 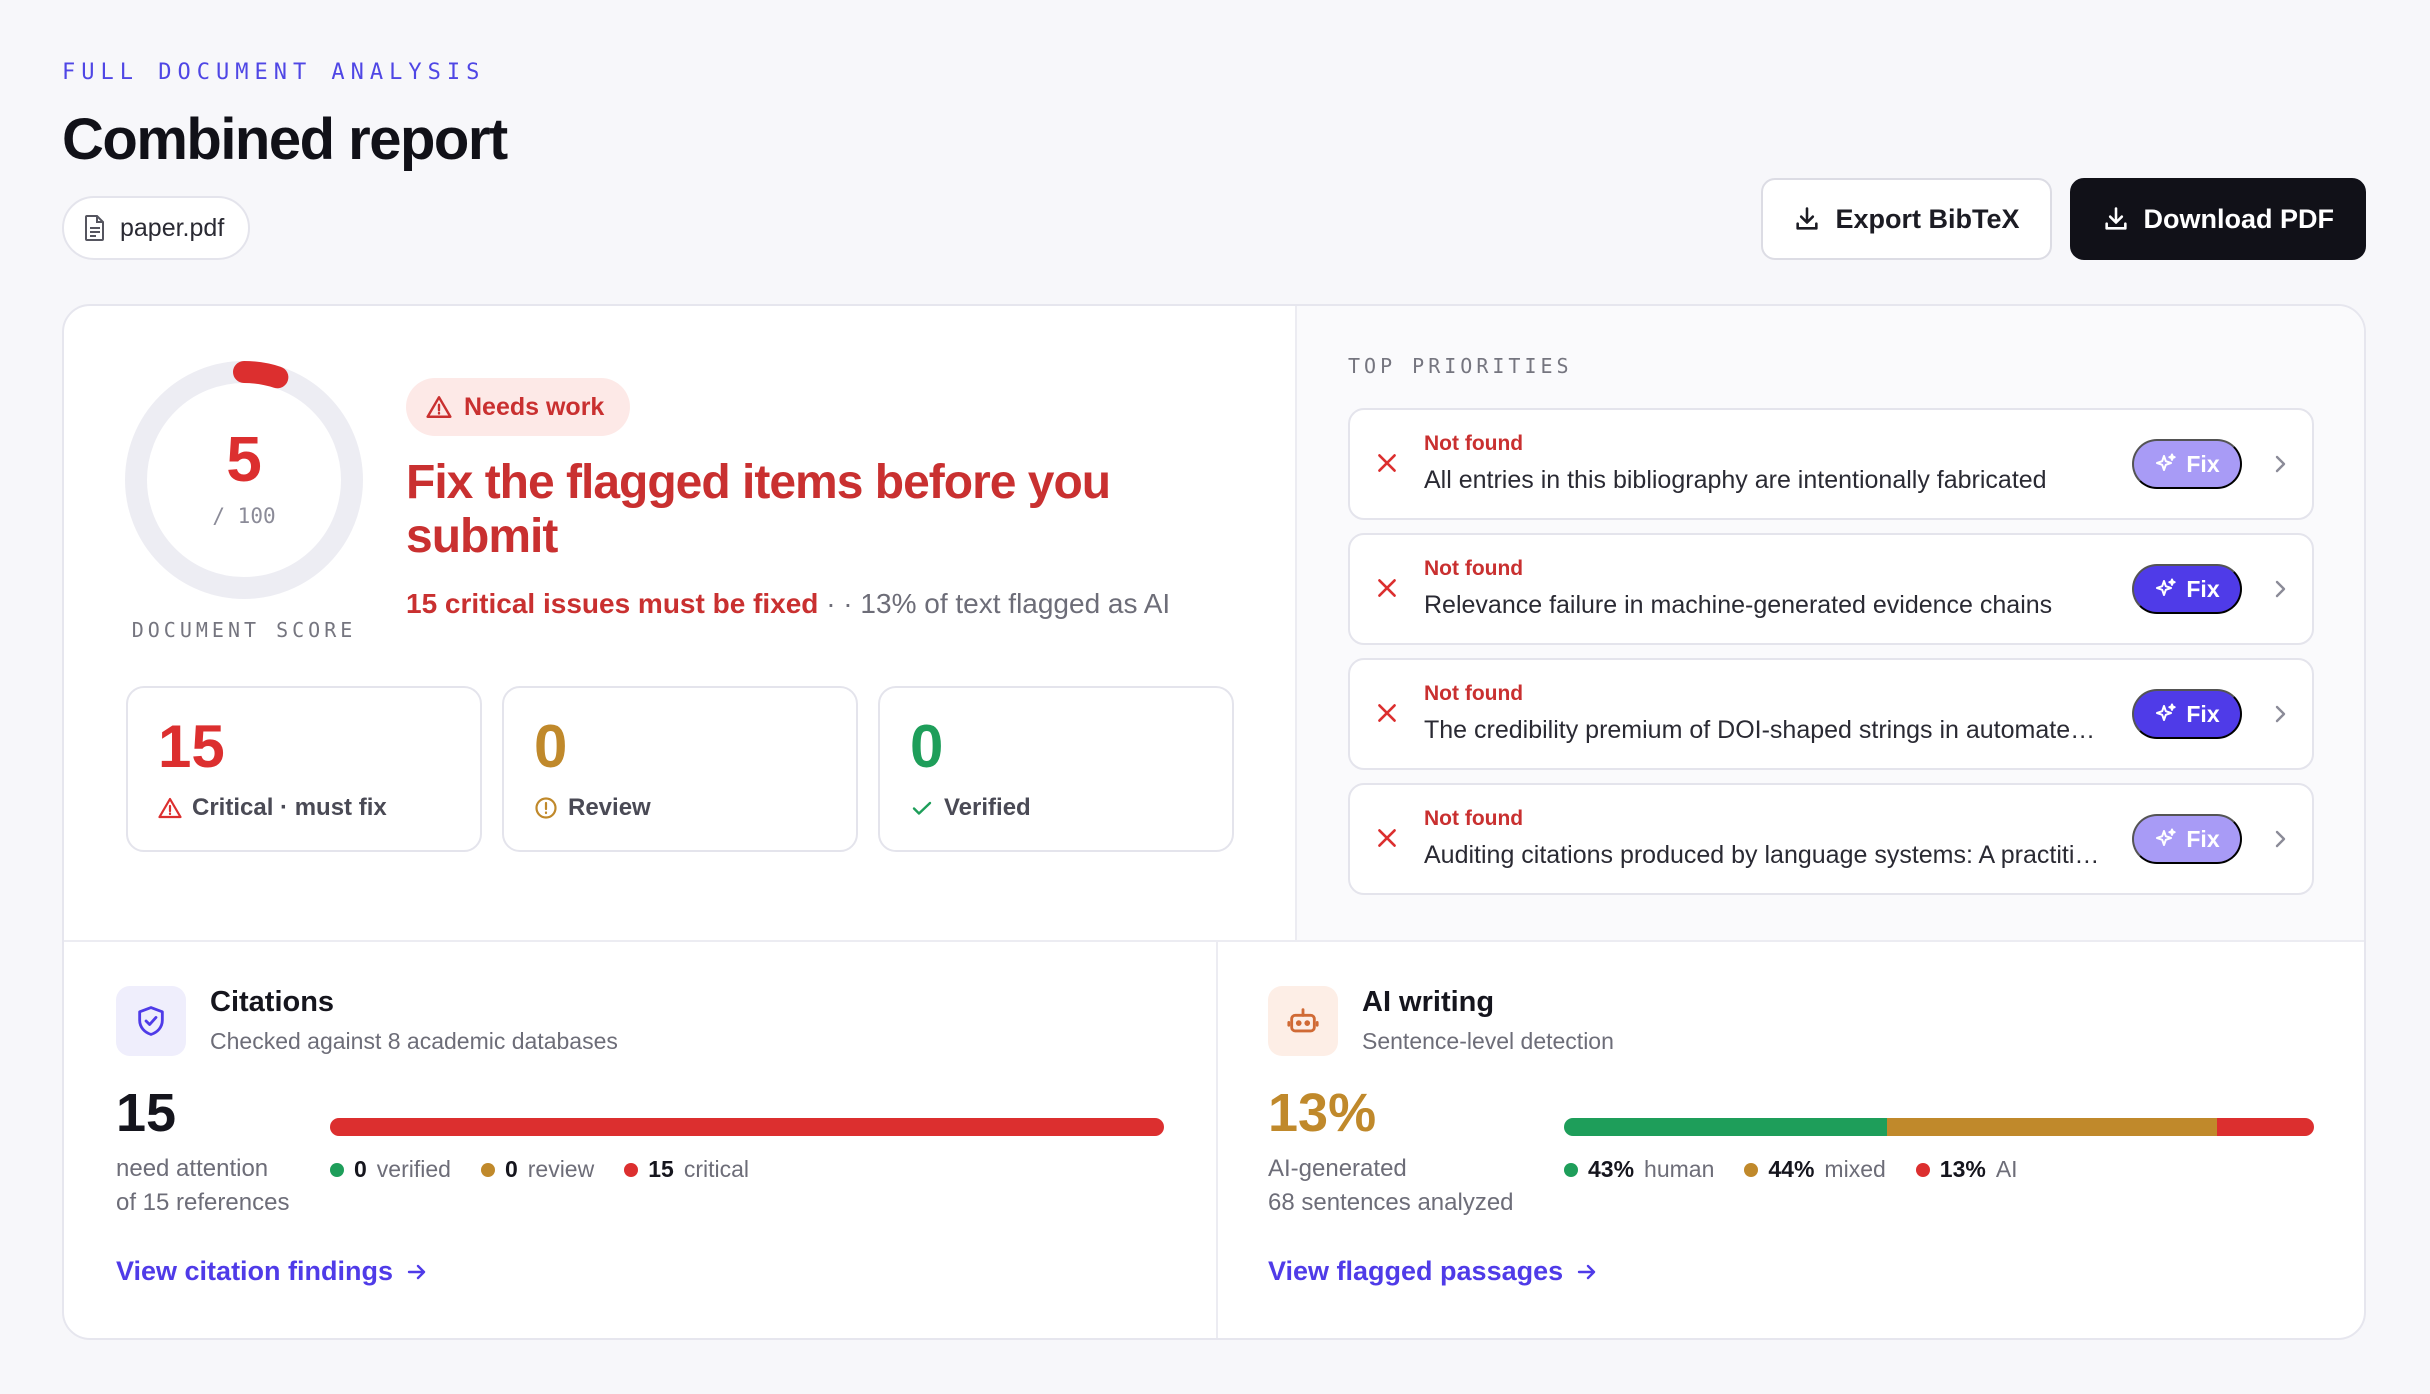 What do you see at coordinates (1815, 1169) in the screenshot?
I see `legend-mixed: 44% mixed` at bounding box center [1815, 1169].